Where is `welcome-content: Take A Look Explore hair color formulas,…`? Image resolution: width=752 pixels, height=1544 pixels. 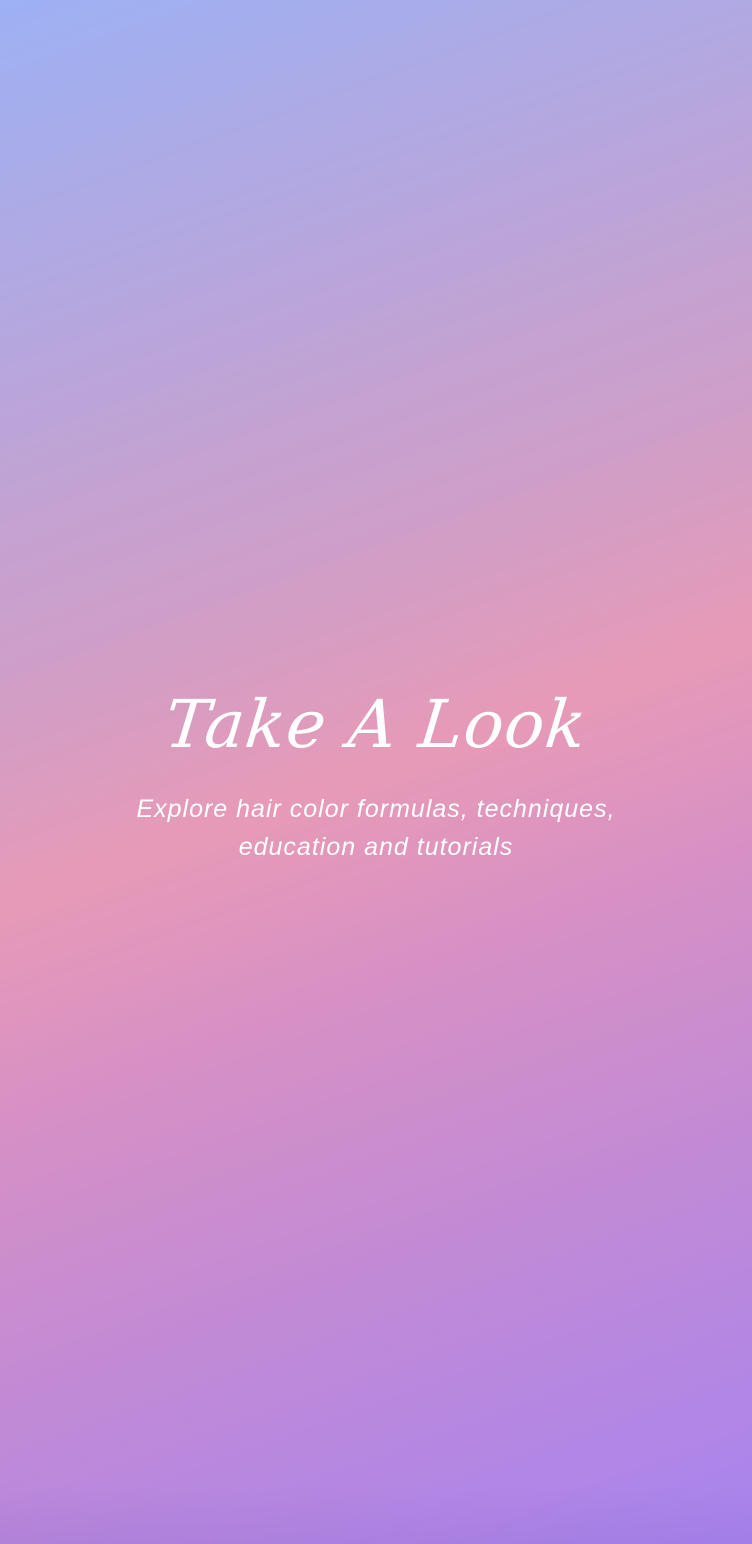
welcome-content: Take A Look Explore hair color formulas,… is located at coordinates (376, 773).